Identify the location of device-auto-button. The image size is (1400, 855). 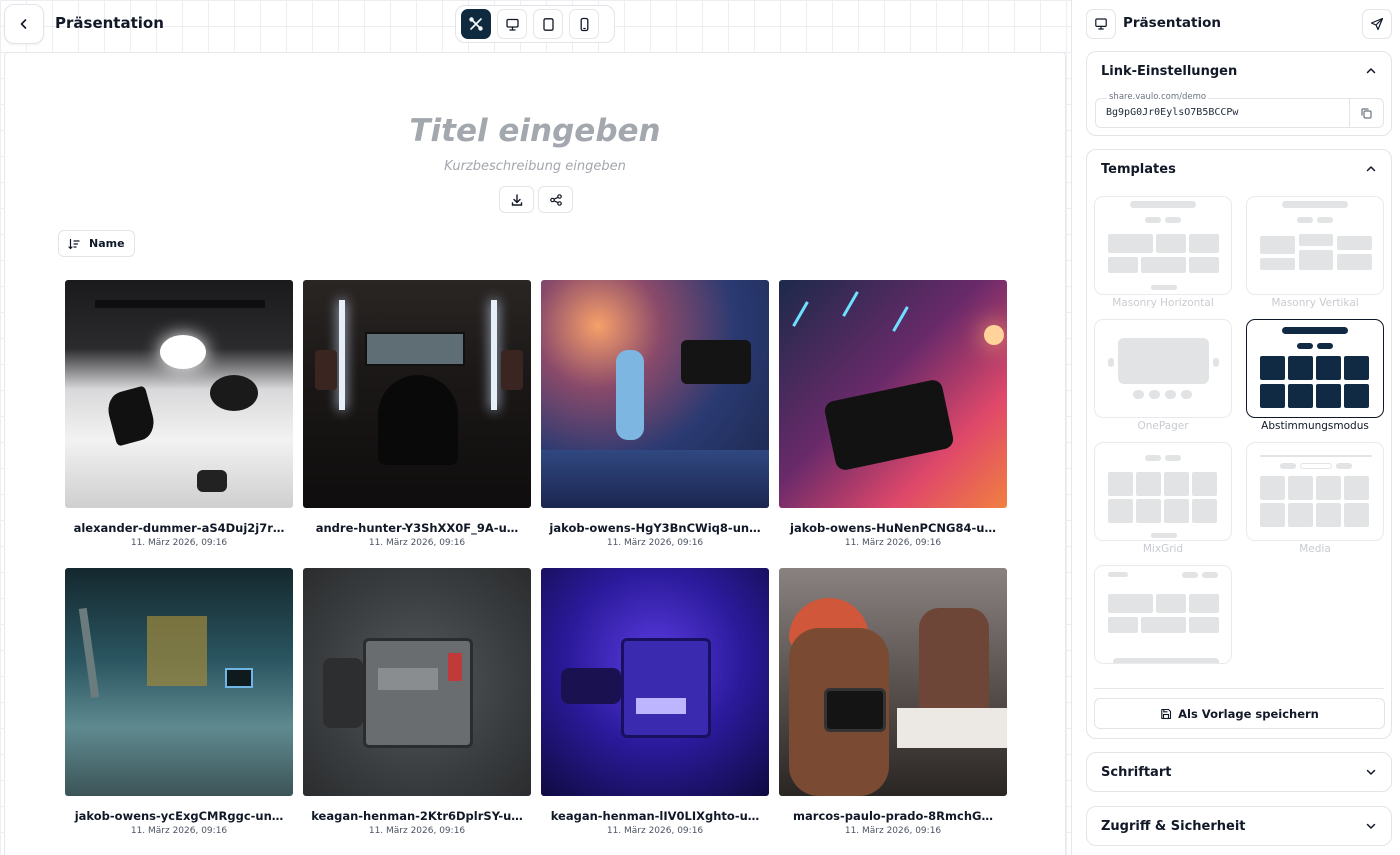
(476, 24).